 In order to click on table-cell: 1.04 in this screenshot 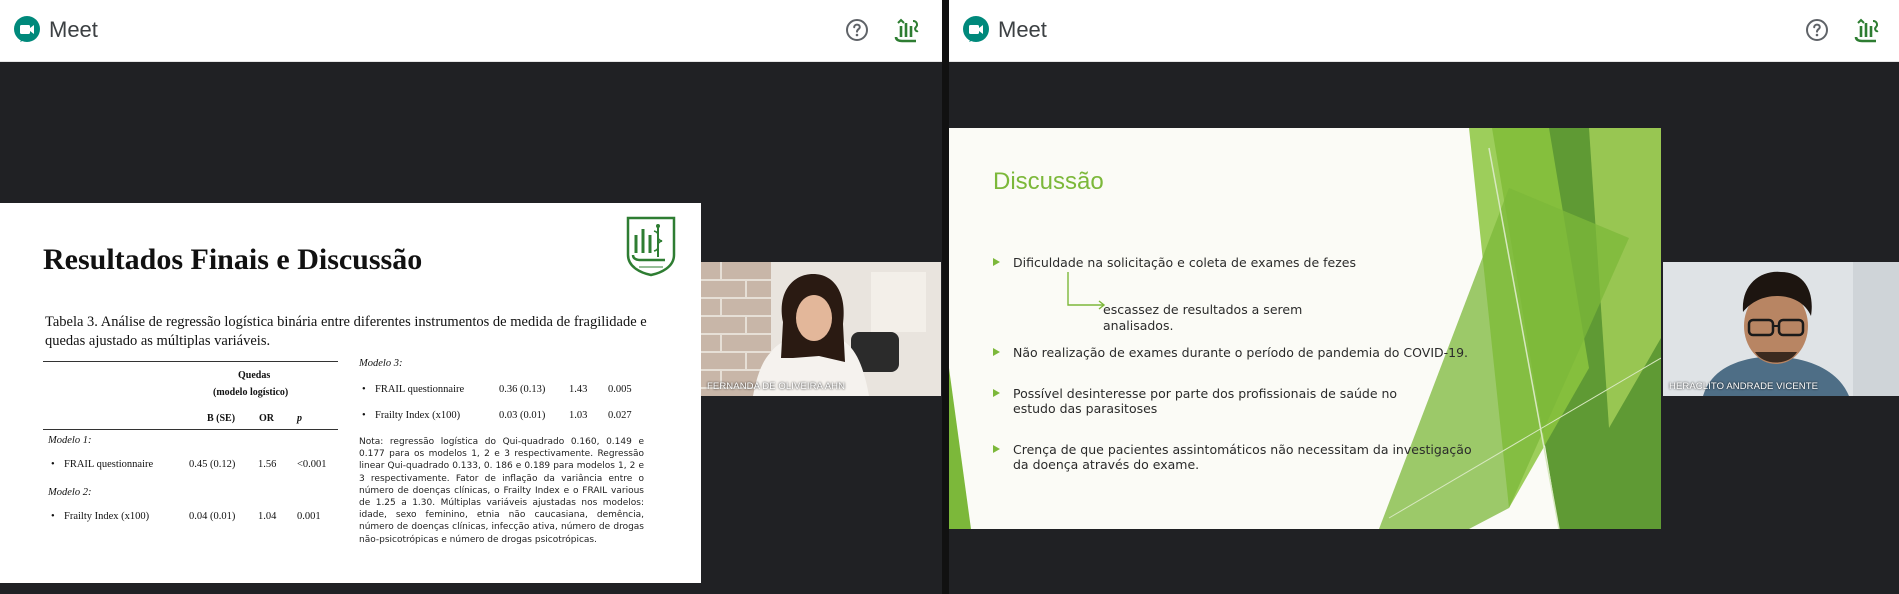, I will do `click(267, 516)`.